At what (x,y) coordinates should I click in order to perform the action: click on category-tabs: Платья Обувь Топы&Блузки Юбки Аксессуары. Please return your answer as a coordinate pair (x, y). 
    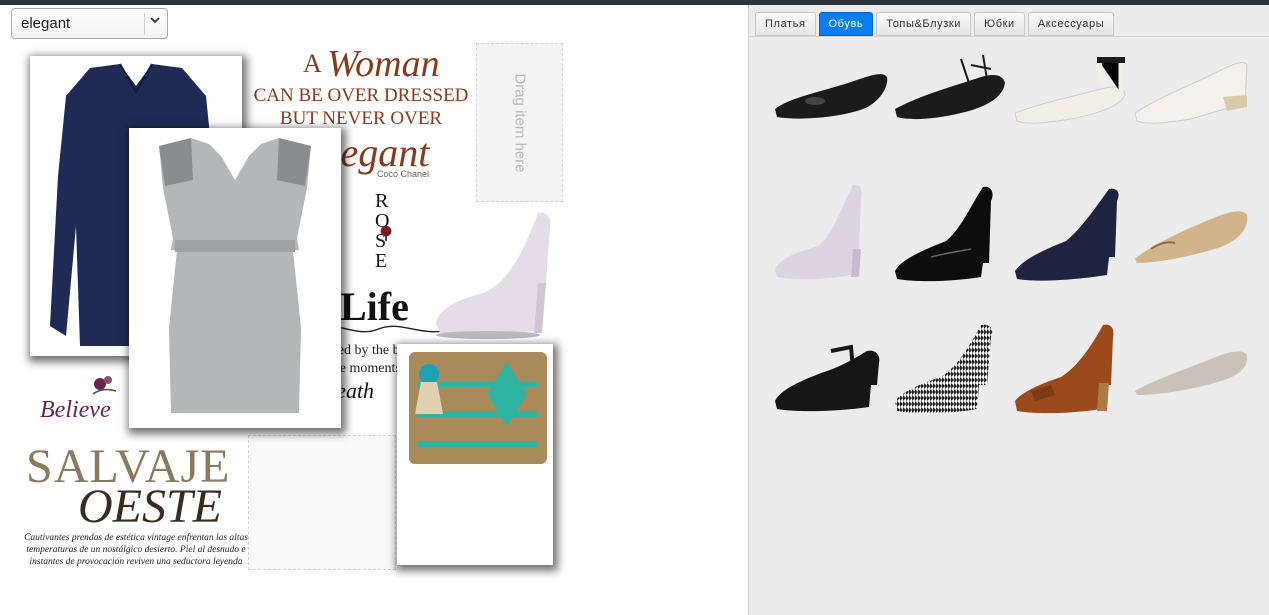
    Looking at the image, I should click on (935, 24).